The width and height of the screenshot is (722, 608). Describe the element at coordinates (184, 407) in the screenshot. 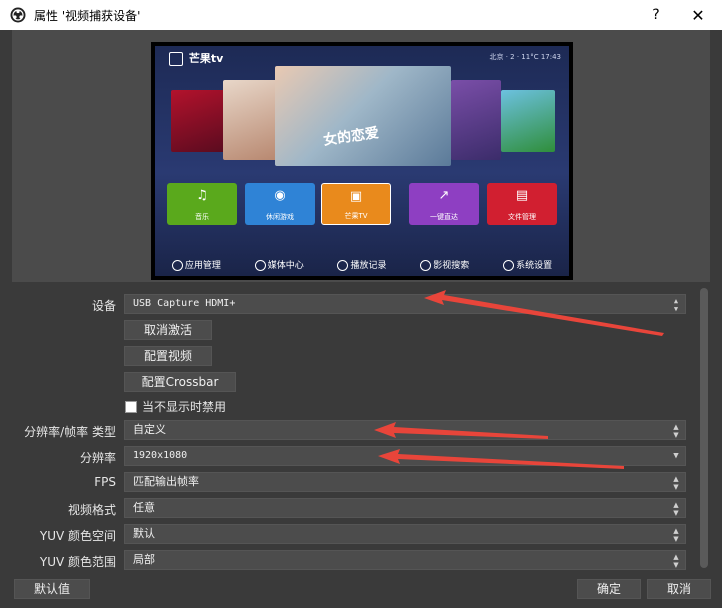

I see `disable-when-hidden-label: 当不显示时禁用` at that location.